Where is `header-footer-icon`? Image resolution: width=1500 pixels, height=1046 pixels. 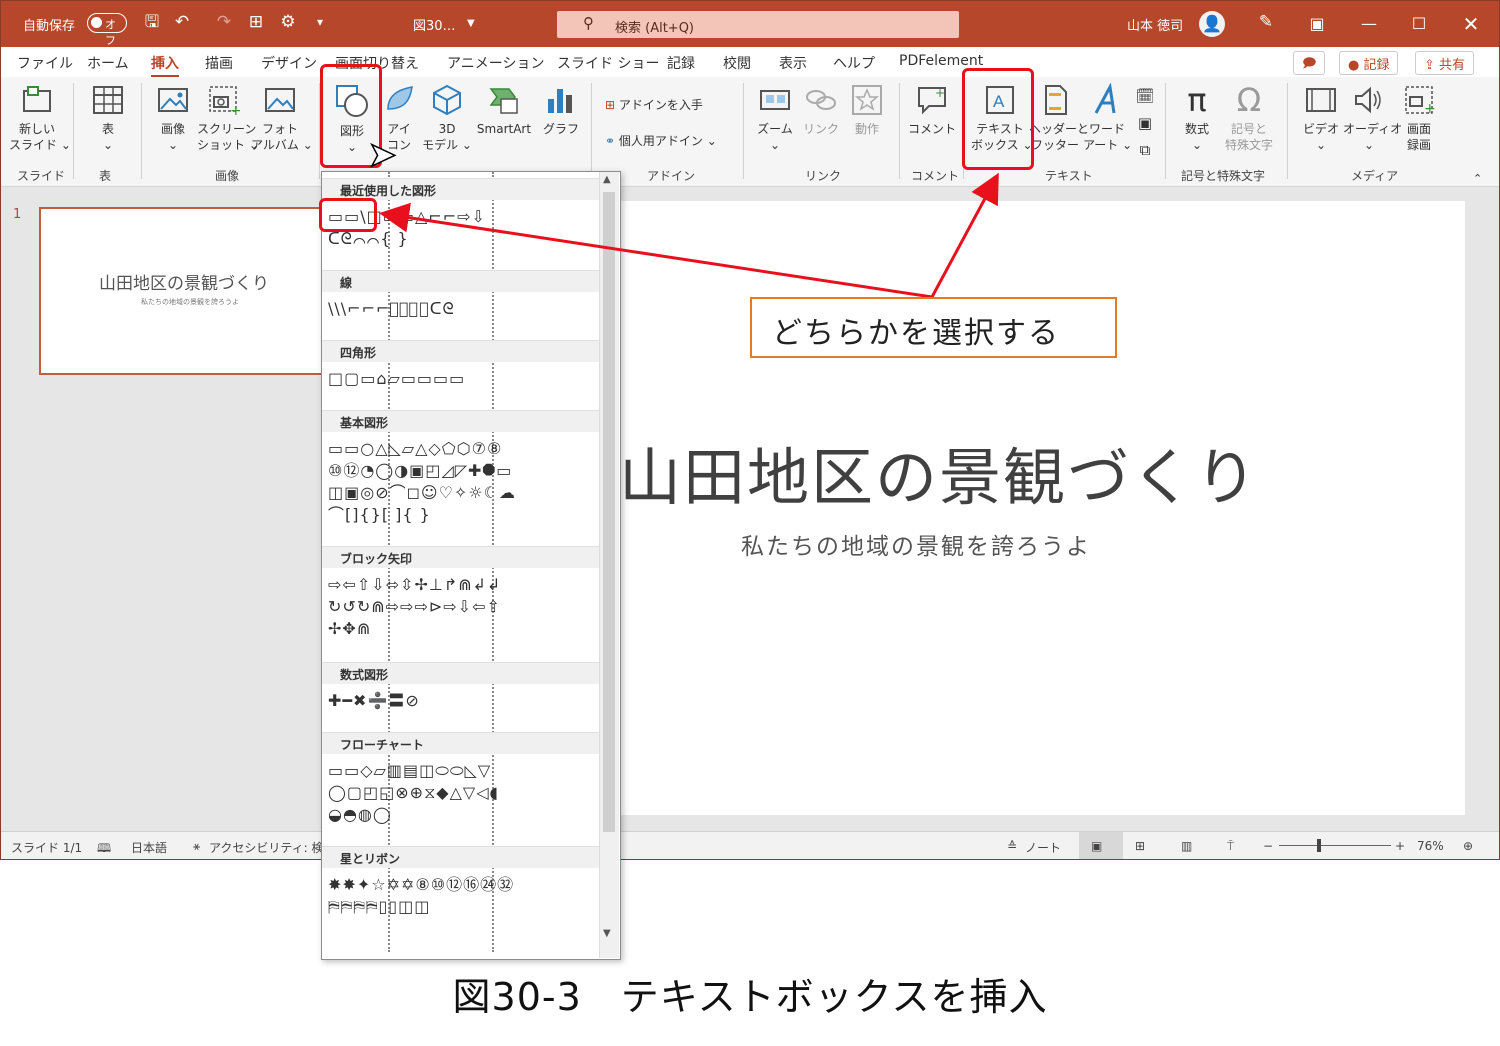
header-footer-icon is located at coordinates (1056, 100).